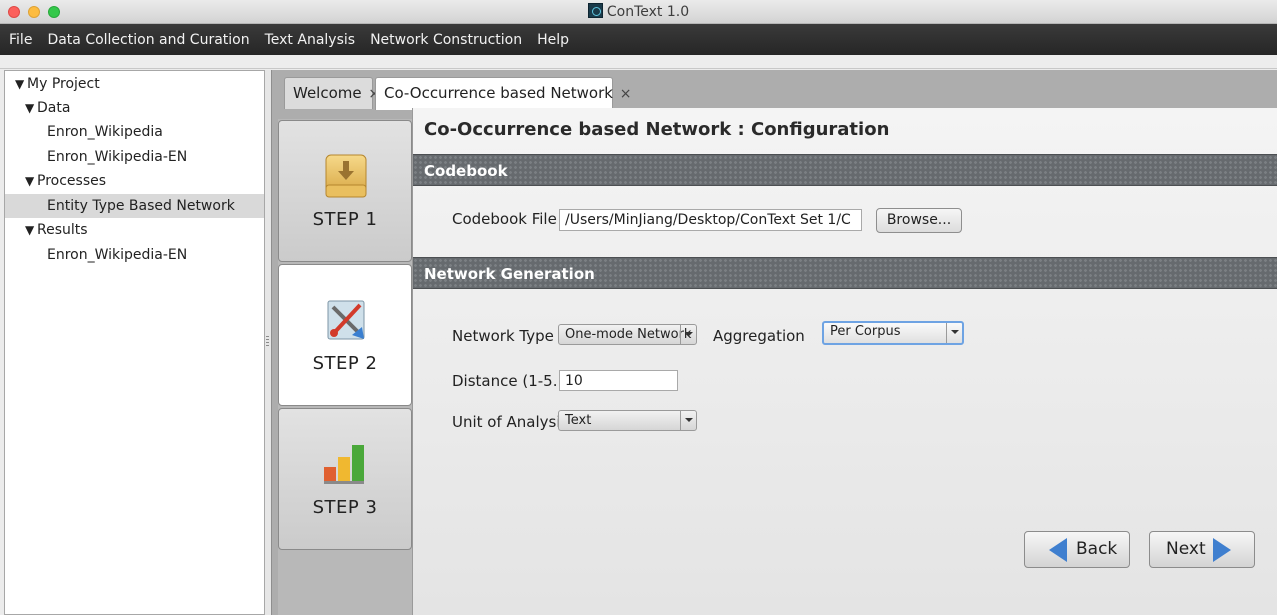 The image size is (1277, 615). I want to click on title-bar: ConText 1.0, so click(638, 12).